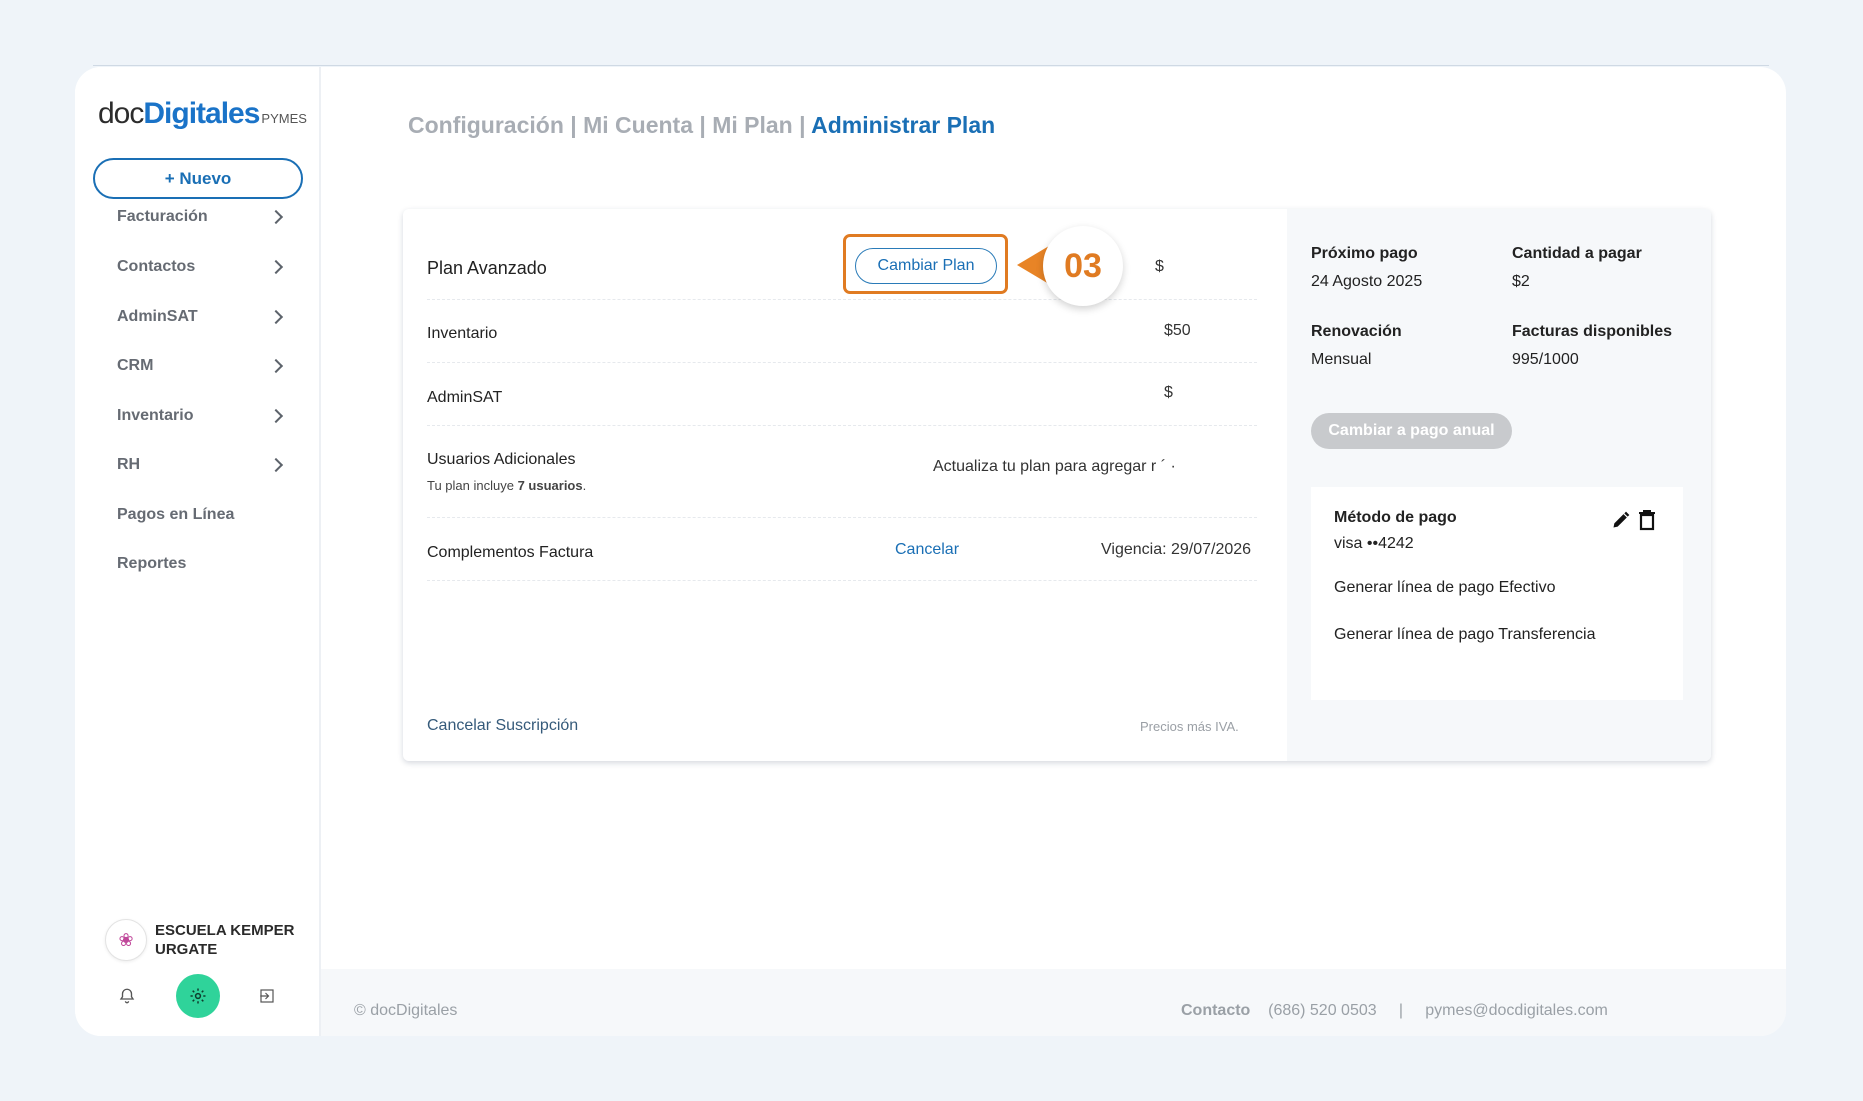  I want to click on cancel-subscription-link: Cancelar Suscripción, so click(502, 726).